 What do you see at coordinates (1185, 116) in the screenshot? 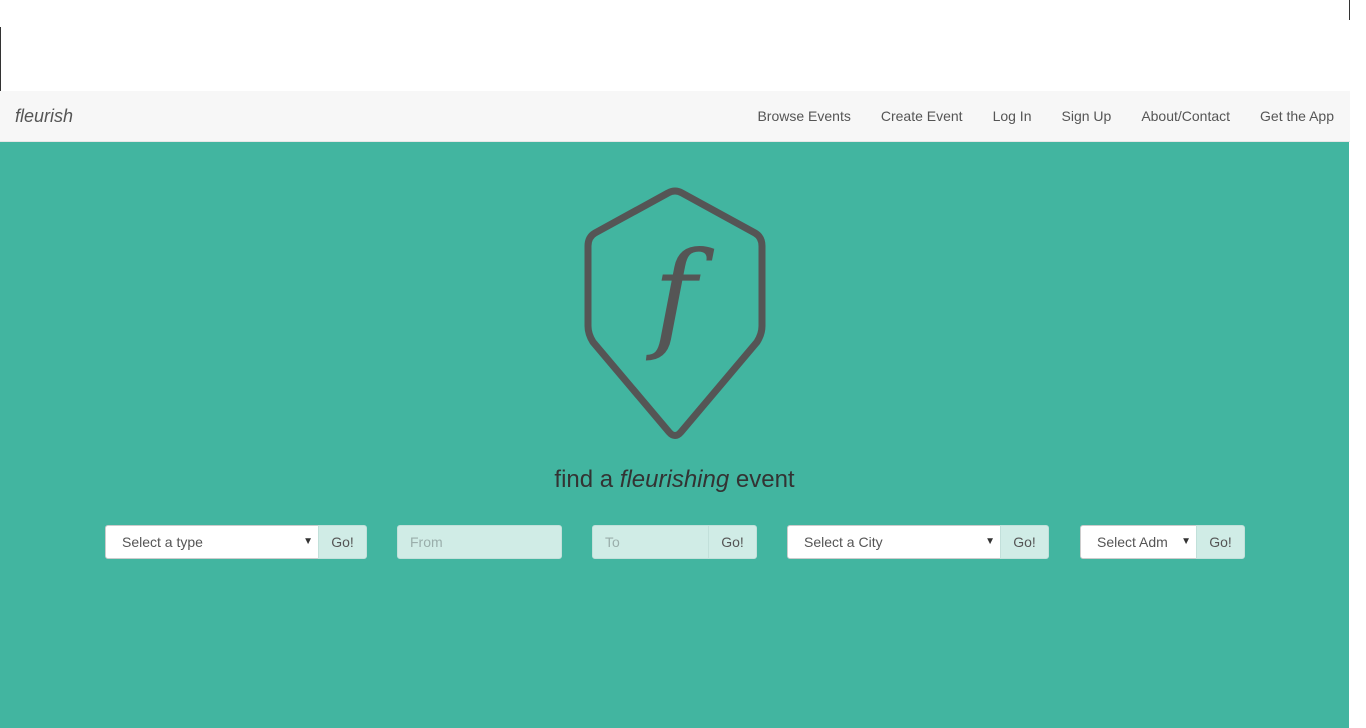
I see `nav-about-contact: About/Contact` at bounding box center [1185, 116].